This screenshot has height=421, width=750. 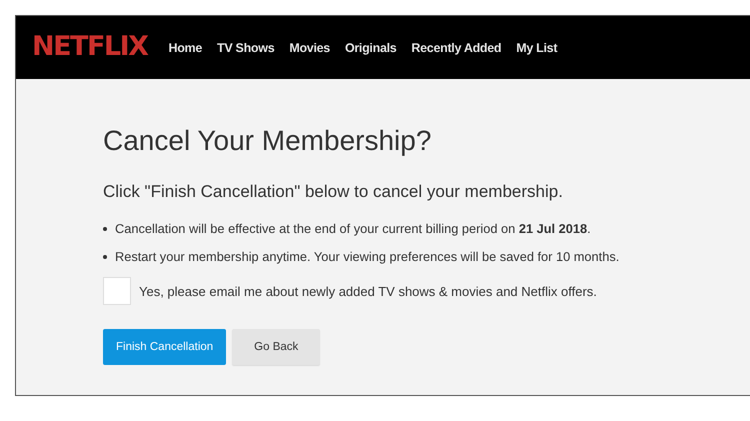 What do you see at coordinates (333, 192) in the screenshot?
I see `instruction-text: Click "Finish Cancellation" below to cancel your membership.` at bounding box center [333, 192].